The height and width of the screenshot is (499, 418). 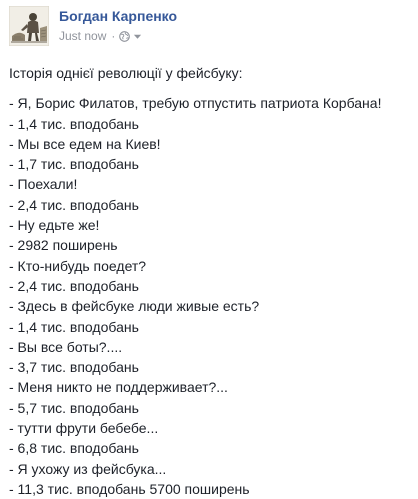 What do you see at coordinates (63, 245) in the screenshot?
I see `post-line: - 2982 поширень` at bounding box center [63, 245].